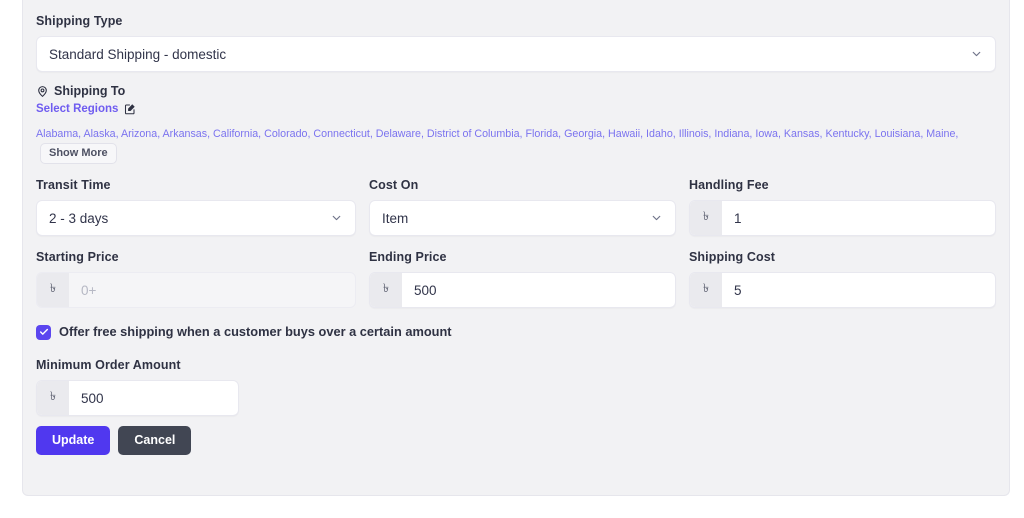 The height and width of the screenshot is (518, 1024). Describe the element at coordinates (153, 398) in the screenshot. I see `minimum-order-amount-input` at that location.